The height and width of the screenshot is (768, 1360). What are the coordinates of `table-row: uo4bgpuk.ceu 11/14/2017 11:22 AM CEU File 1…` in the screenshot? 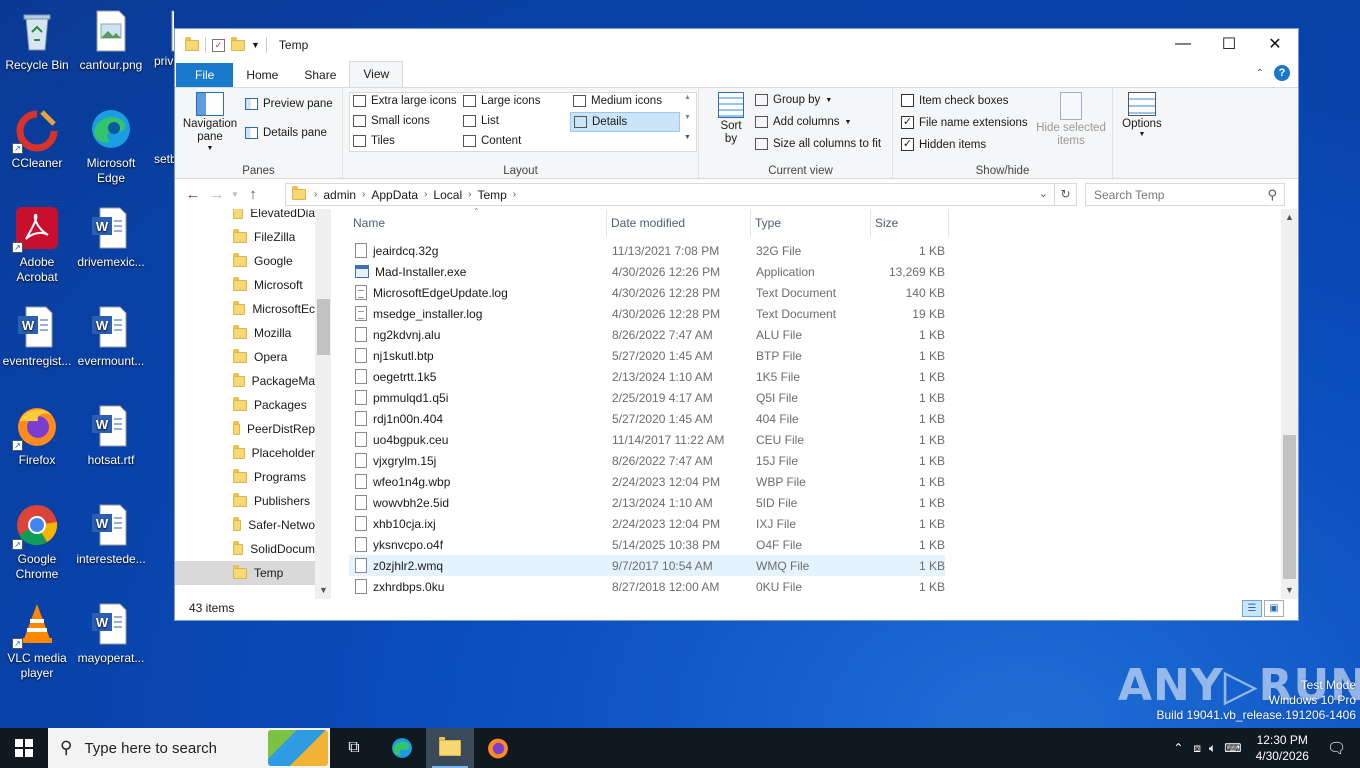 It's located at (647, 439).